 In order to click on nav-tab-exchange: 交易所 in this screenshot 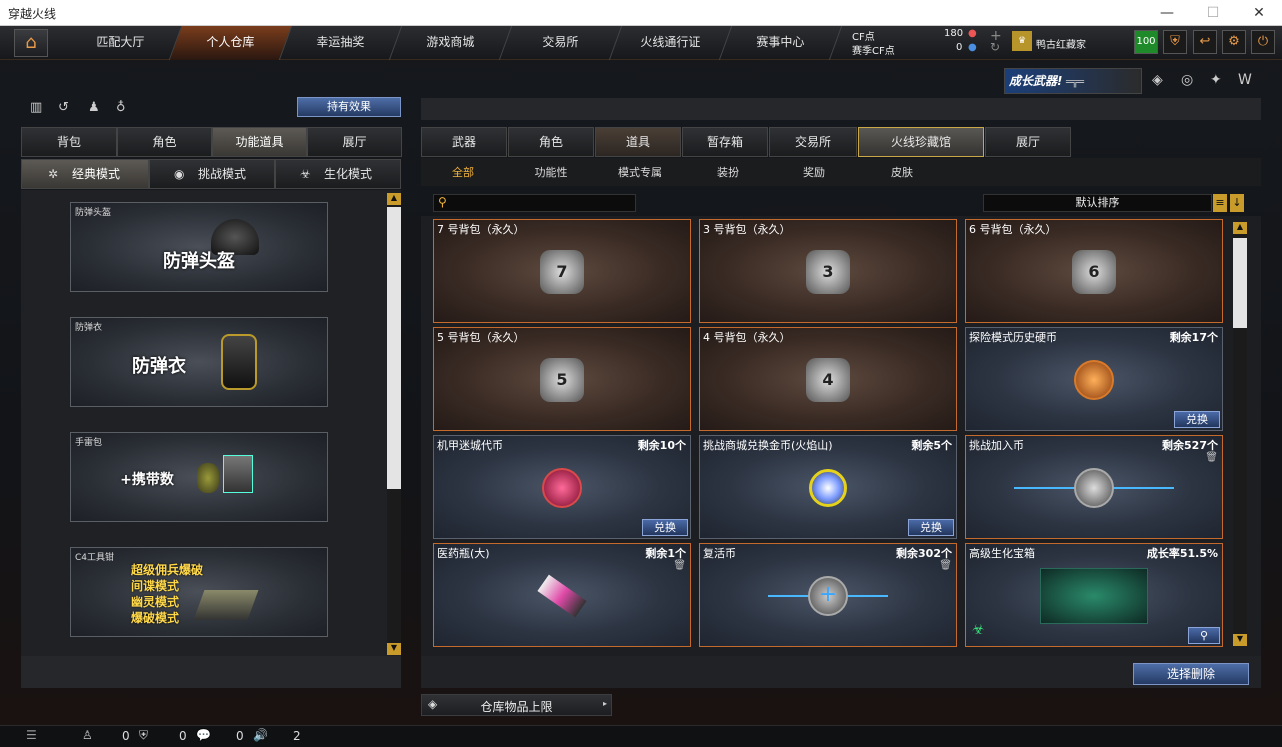, I will do `click(561, 43)`.